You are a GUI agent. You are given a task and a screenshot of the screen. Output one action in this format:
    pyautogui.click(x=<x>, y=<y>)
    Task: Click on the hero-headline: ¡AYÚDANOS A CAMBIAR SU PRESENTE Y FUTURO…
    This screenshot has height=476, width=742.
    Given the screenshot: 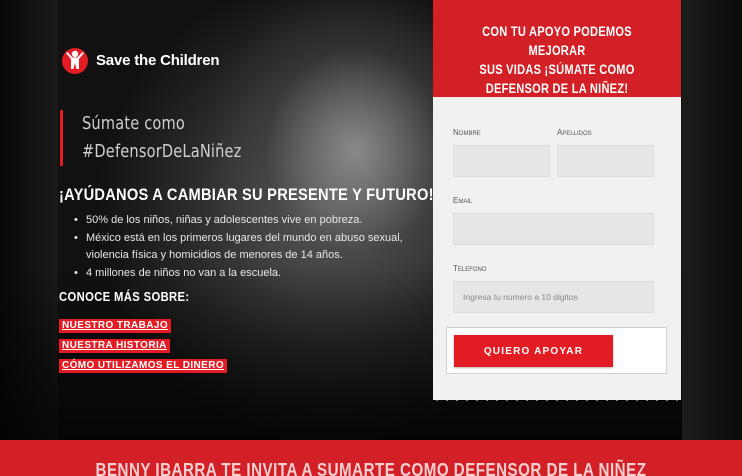 What is the action you would take?
    pyautogui.click(x=246, y=194)
    